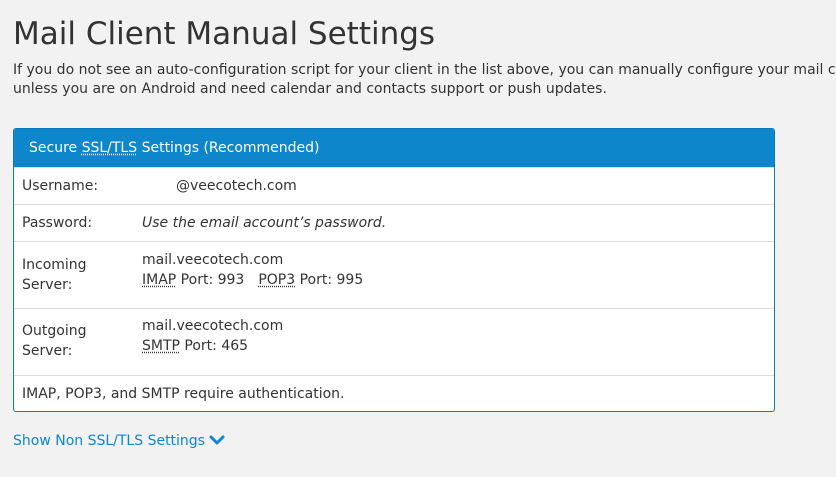  What do you see at coordinates (394, 148) in the screenshot?
I see `panel-header: Secure SSL/TLS Settings (Recommended)` at bounding box center [394, 148].